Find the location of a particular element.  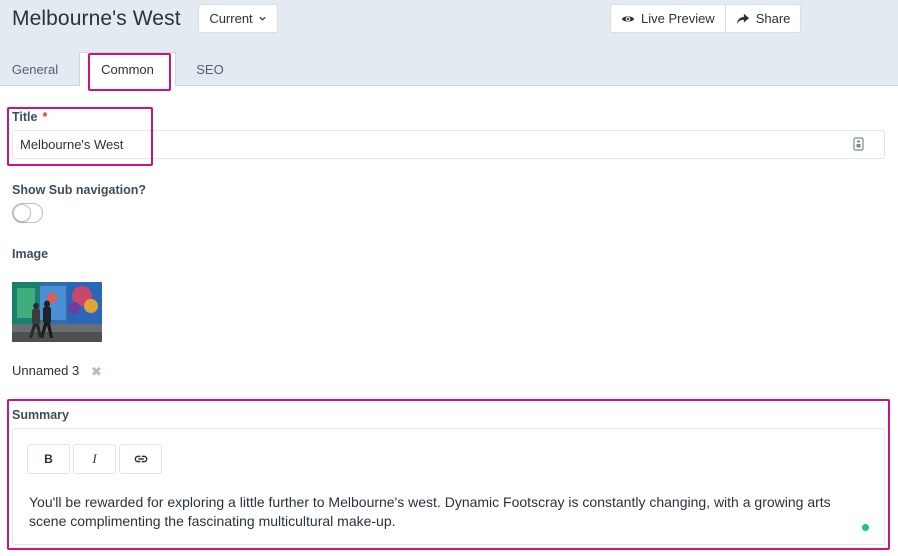

tab-bar: General Common SEO is located at coordinates (449, 69).